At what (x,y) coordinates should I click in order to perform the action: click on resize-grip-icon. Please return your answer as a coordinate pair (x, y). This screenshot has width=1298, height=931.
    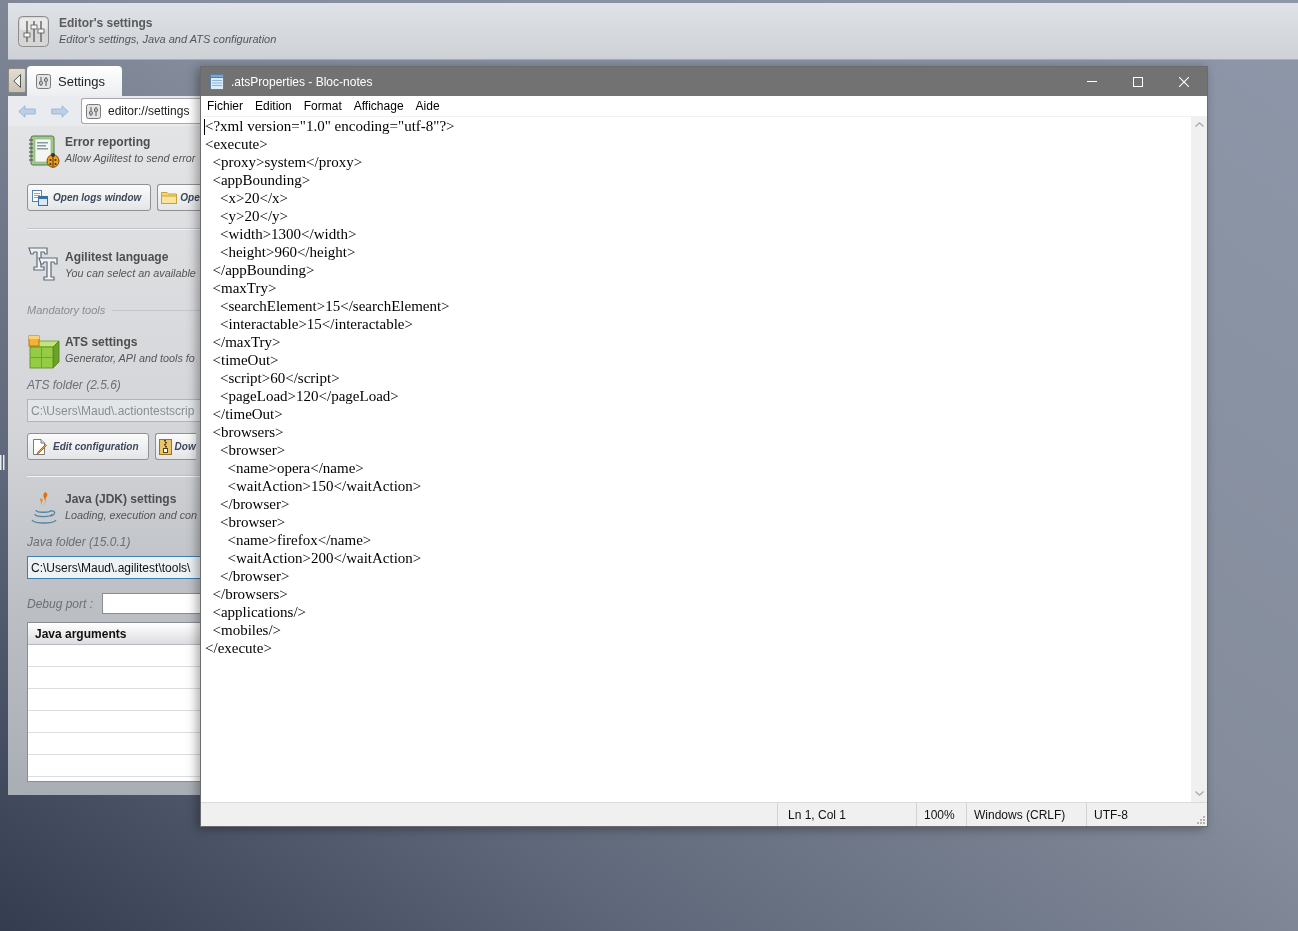
    Looking at the image, I should click on (1201, 820).